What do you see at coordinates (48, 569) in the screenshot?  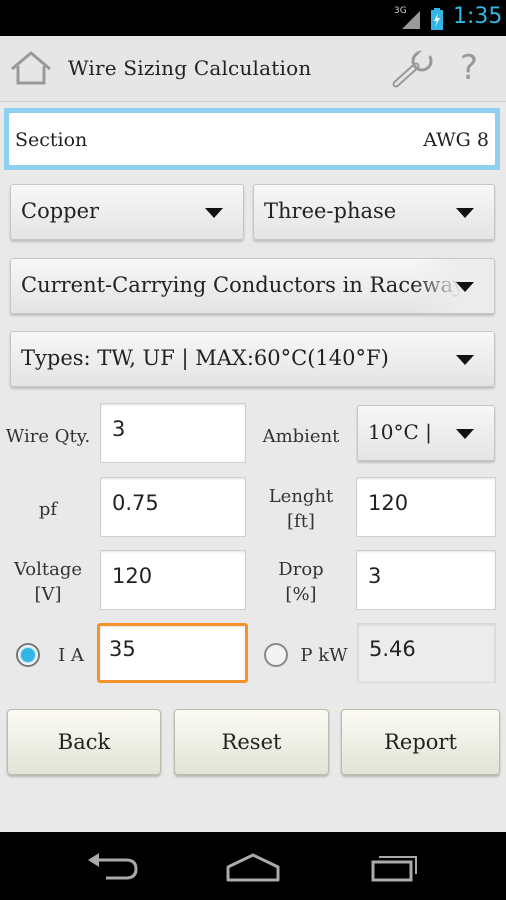 I see `voltage-label-line1: Voltage` at bounding box center [48, 569].